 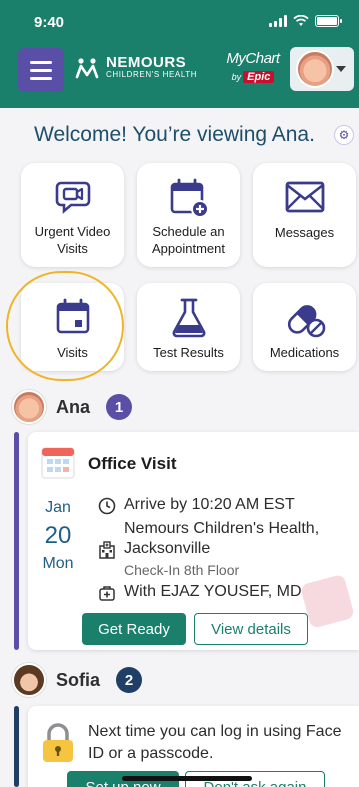 What do you see at coordinates (179, 22) in the screenshot?
I see `status-bar: 9:40` at bounding box center [179, 22].